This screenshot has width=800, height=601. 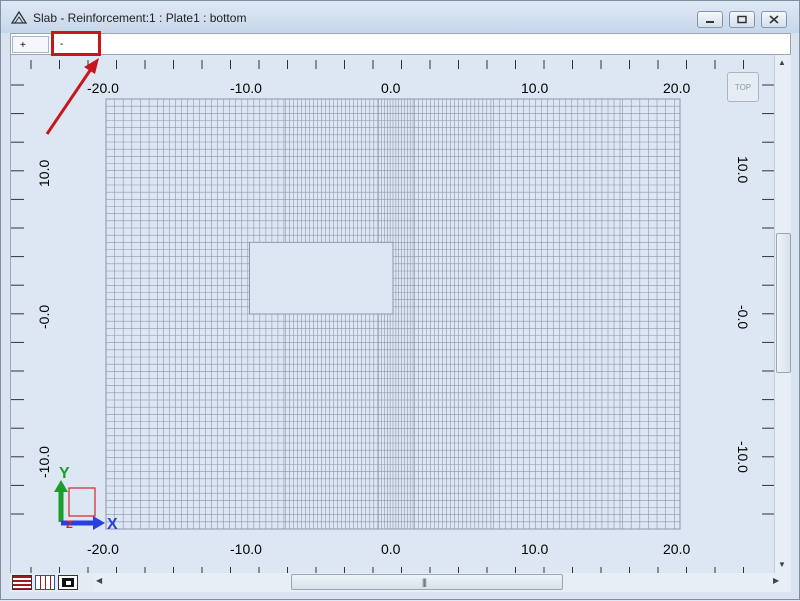 I want to click on z-plane-square, so click(x=82, y=502).